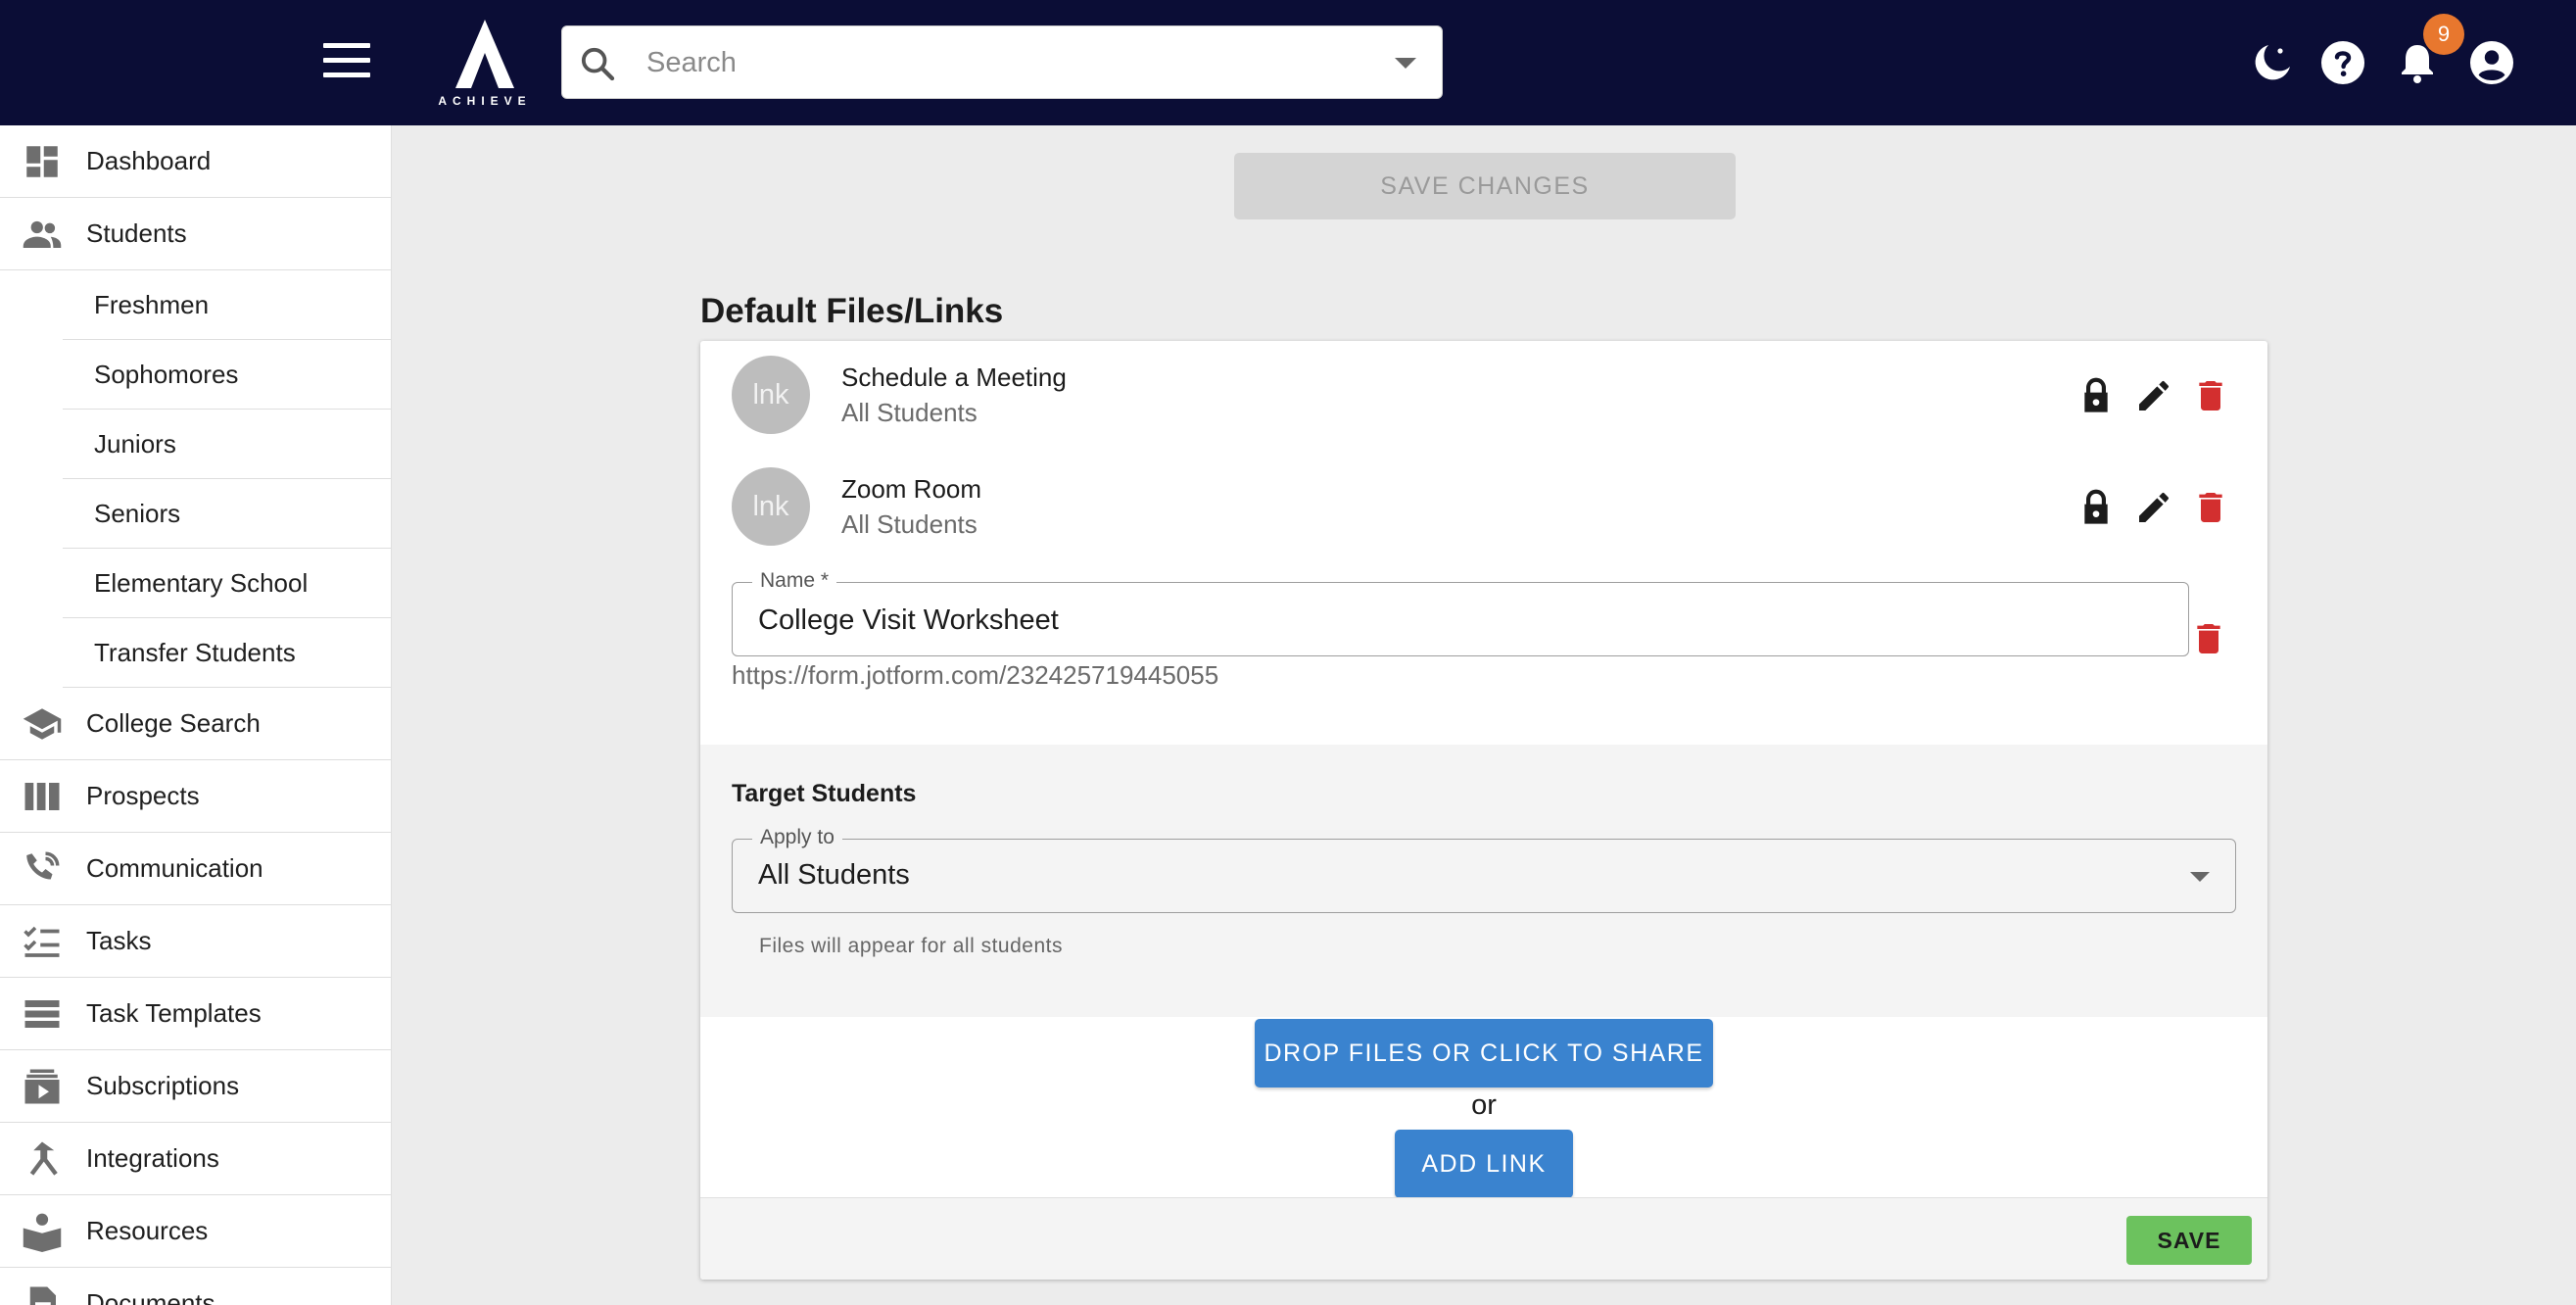 The height and width of the screenshot is (1305, 2576). I want to click on section-title: Default Files/Links, so click(852, 311).